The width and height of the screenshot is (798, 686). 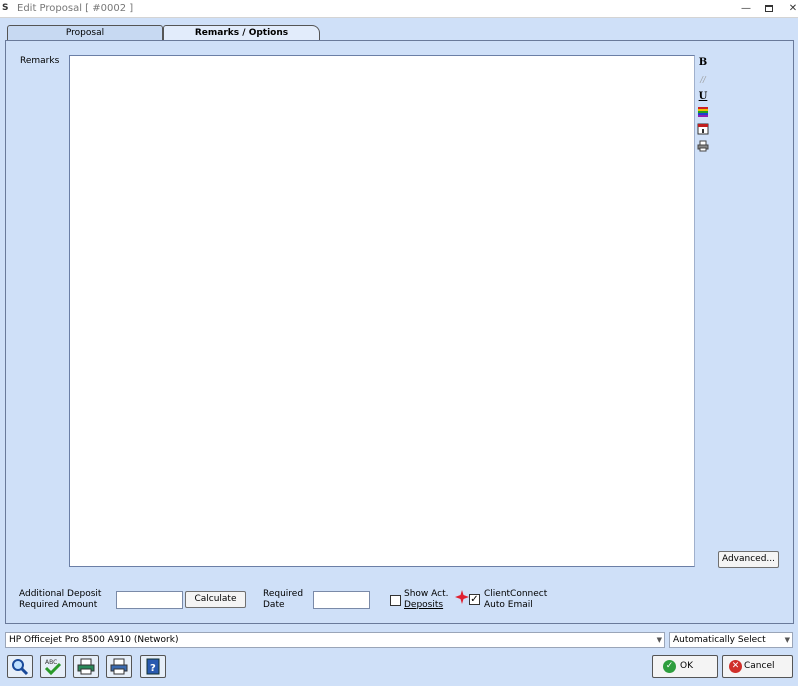 What do you see at coordinates (40, 61) in the screenshot?
I see `remarks-label: Remarks` at bounding box center [40, 61].